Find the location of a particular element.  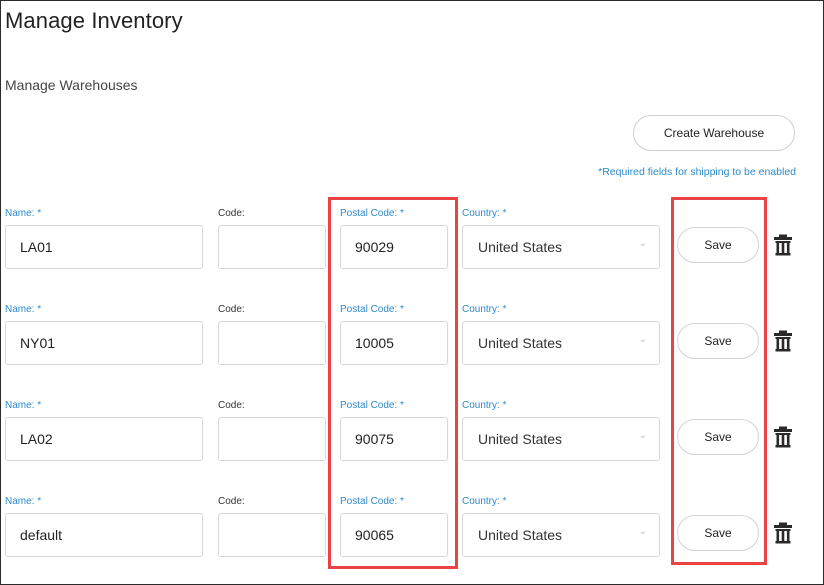

postal-code-input: 90065 is located at coordinates (394, 535).